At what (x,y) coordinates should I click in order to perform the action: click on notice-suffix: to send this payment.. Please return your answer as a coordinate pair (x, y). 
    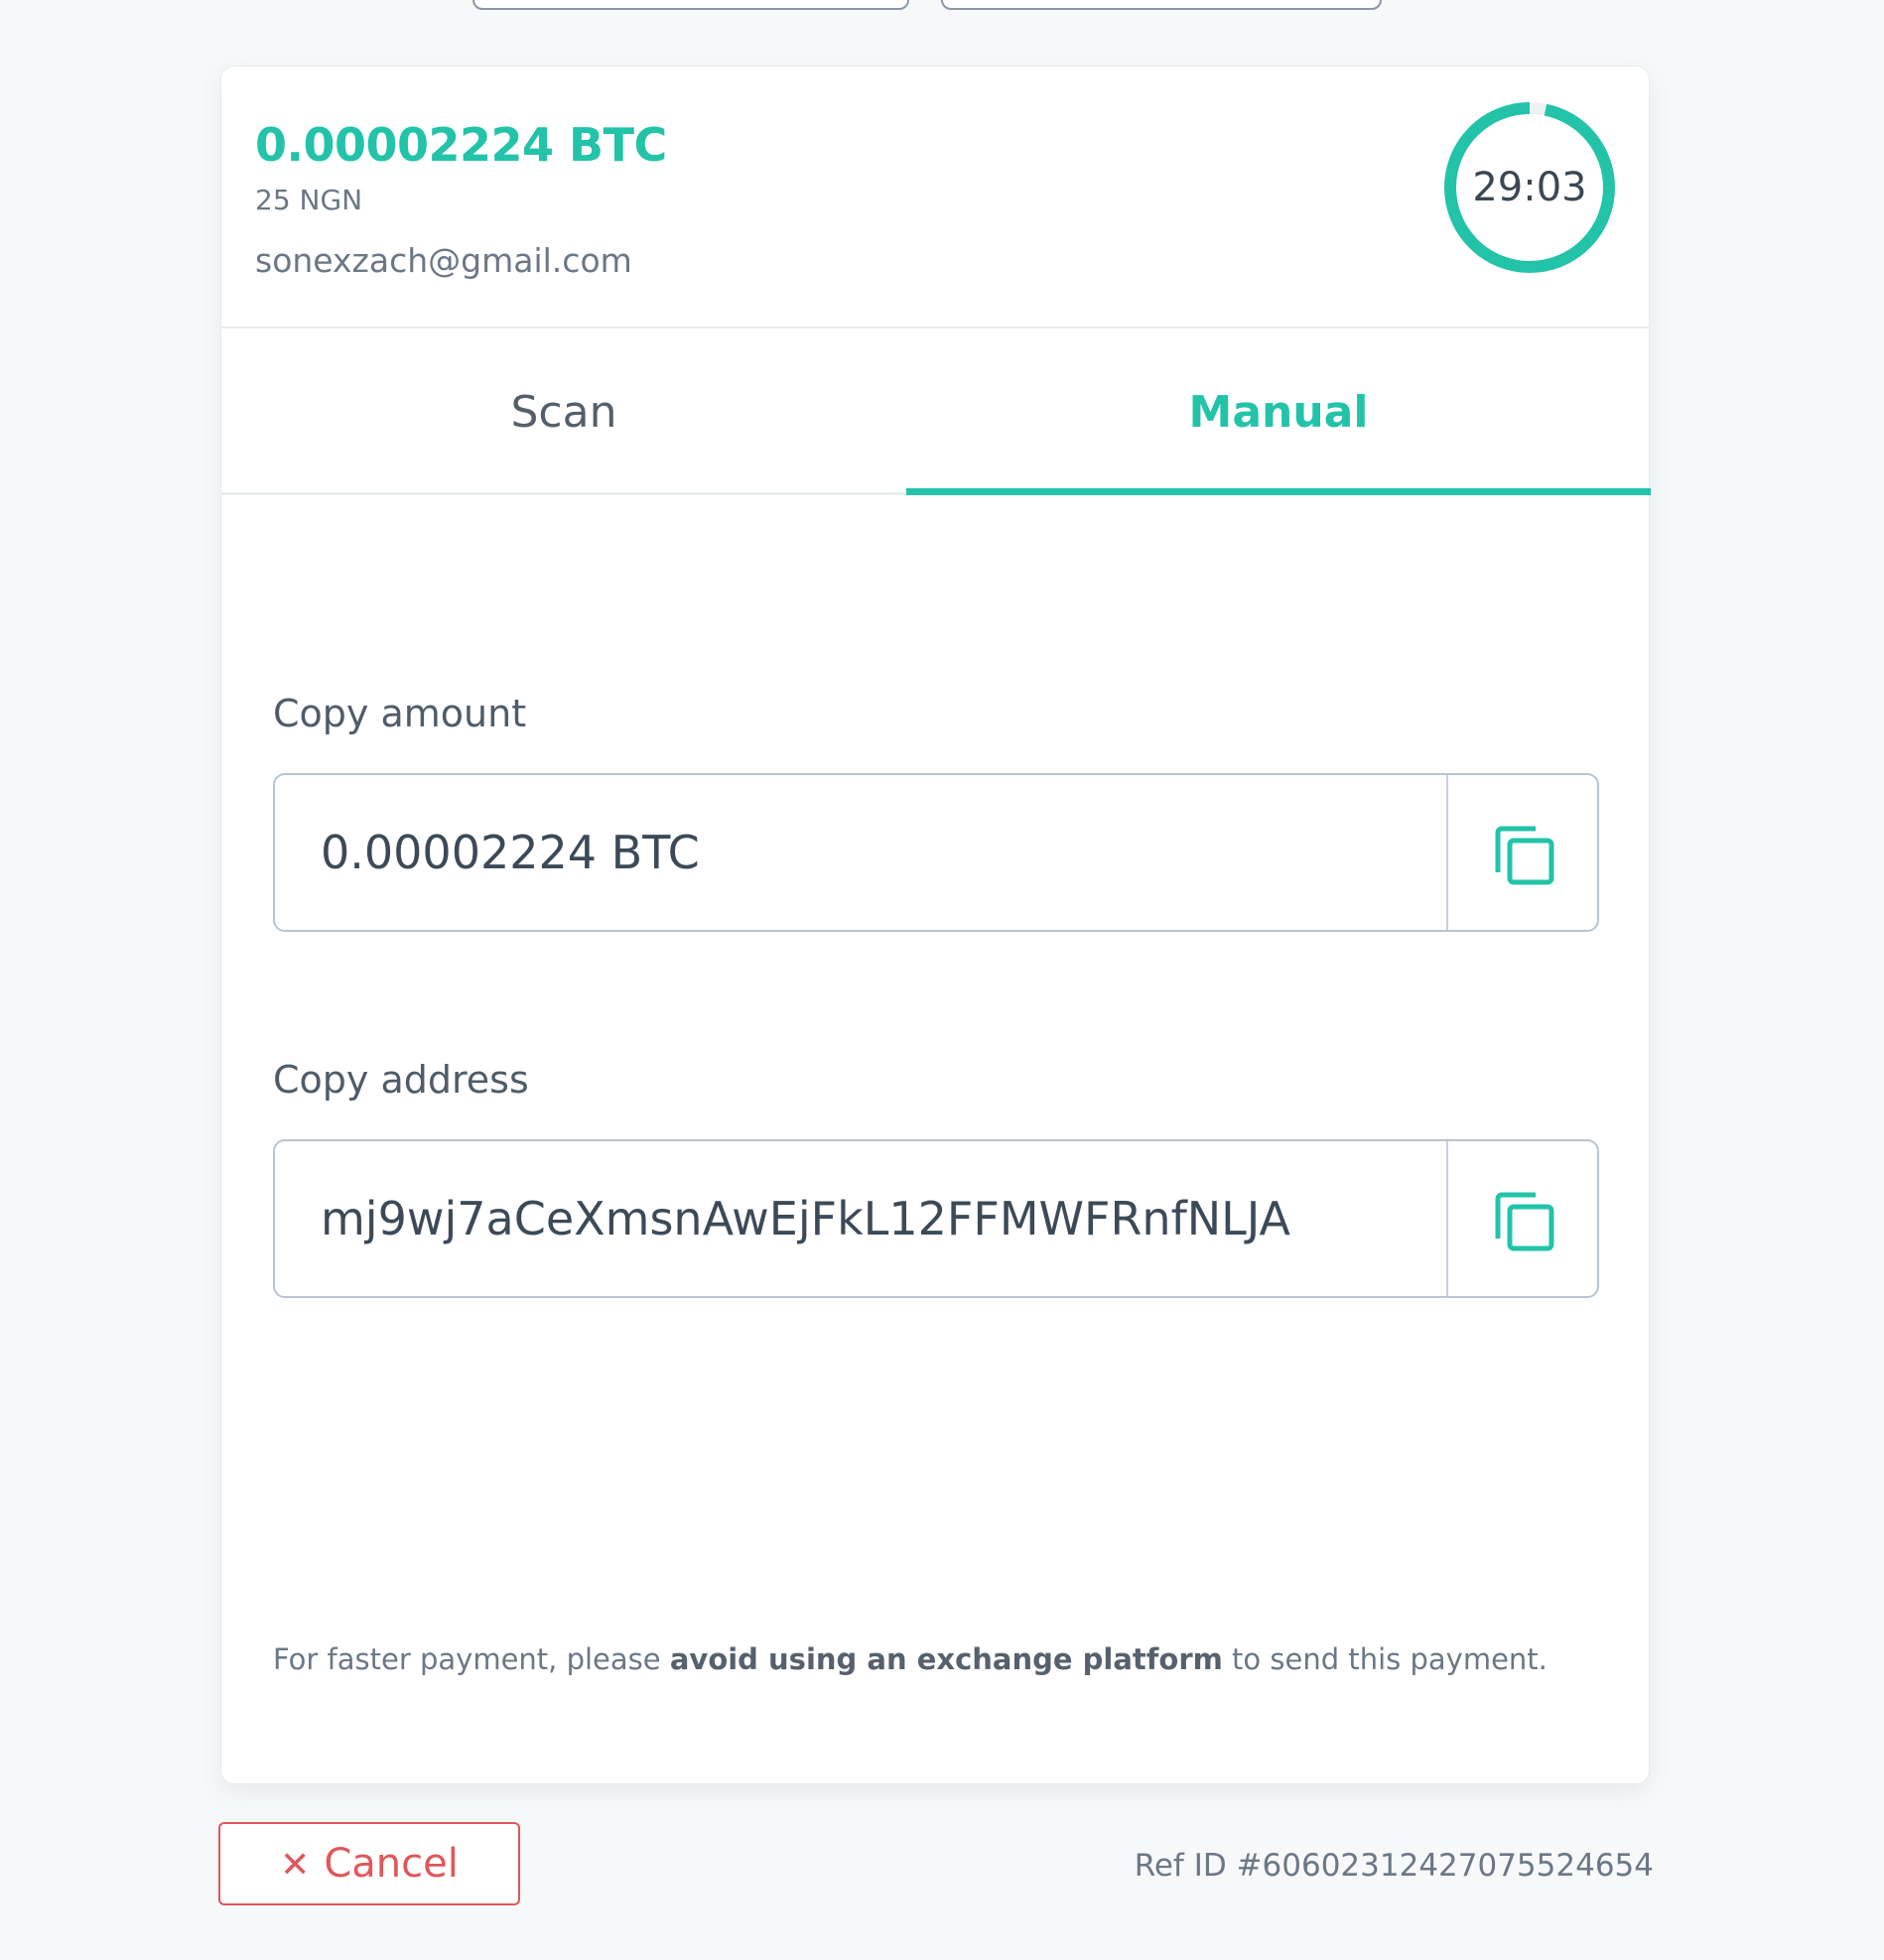
    Looking at the image, I should click on (1385, 1659).